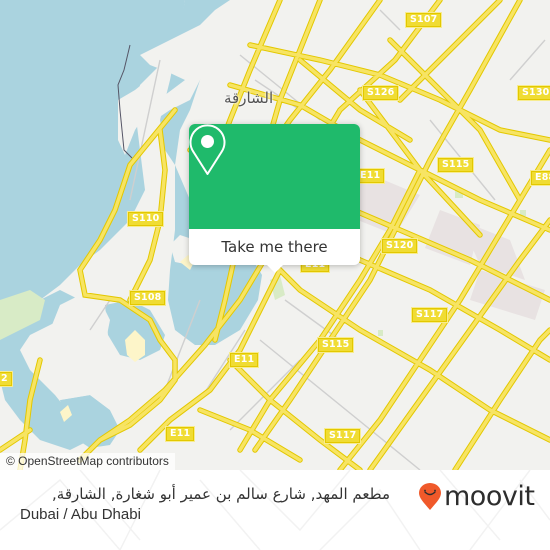 The image size is (550, 550). What do you see at coordinates (207, 149) in the screenshot?
I see `map-pin-icon` at bounding box center [207, 149].